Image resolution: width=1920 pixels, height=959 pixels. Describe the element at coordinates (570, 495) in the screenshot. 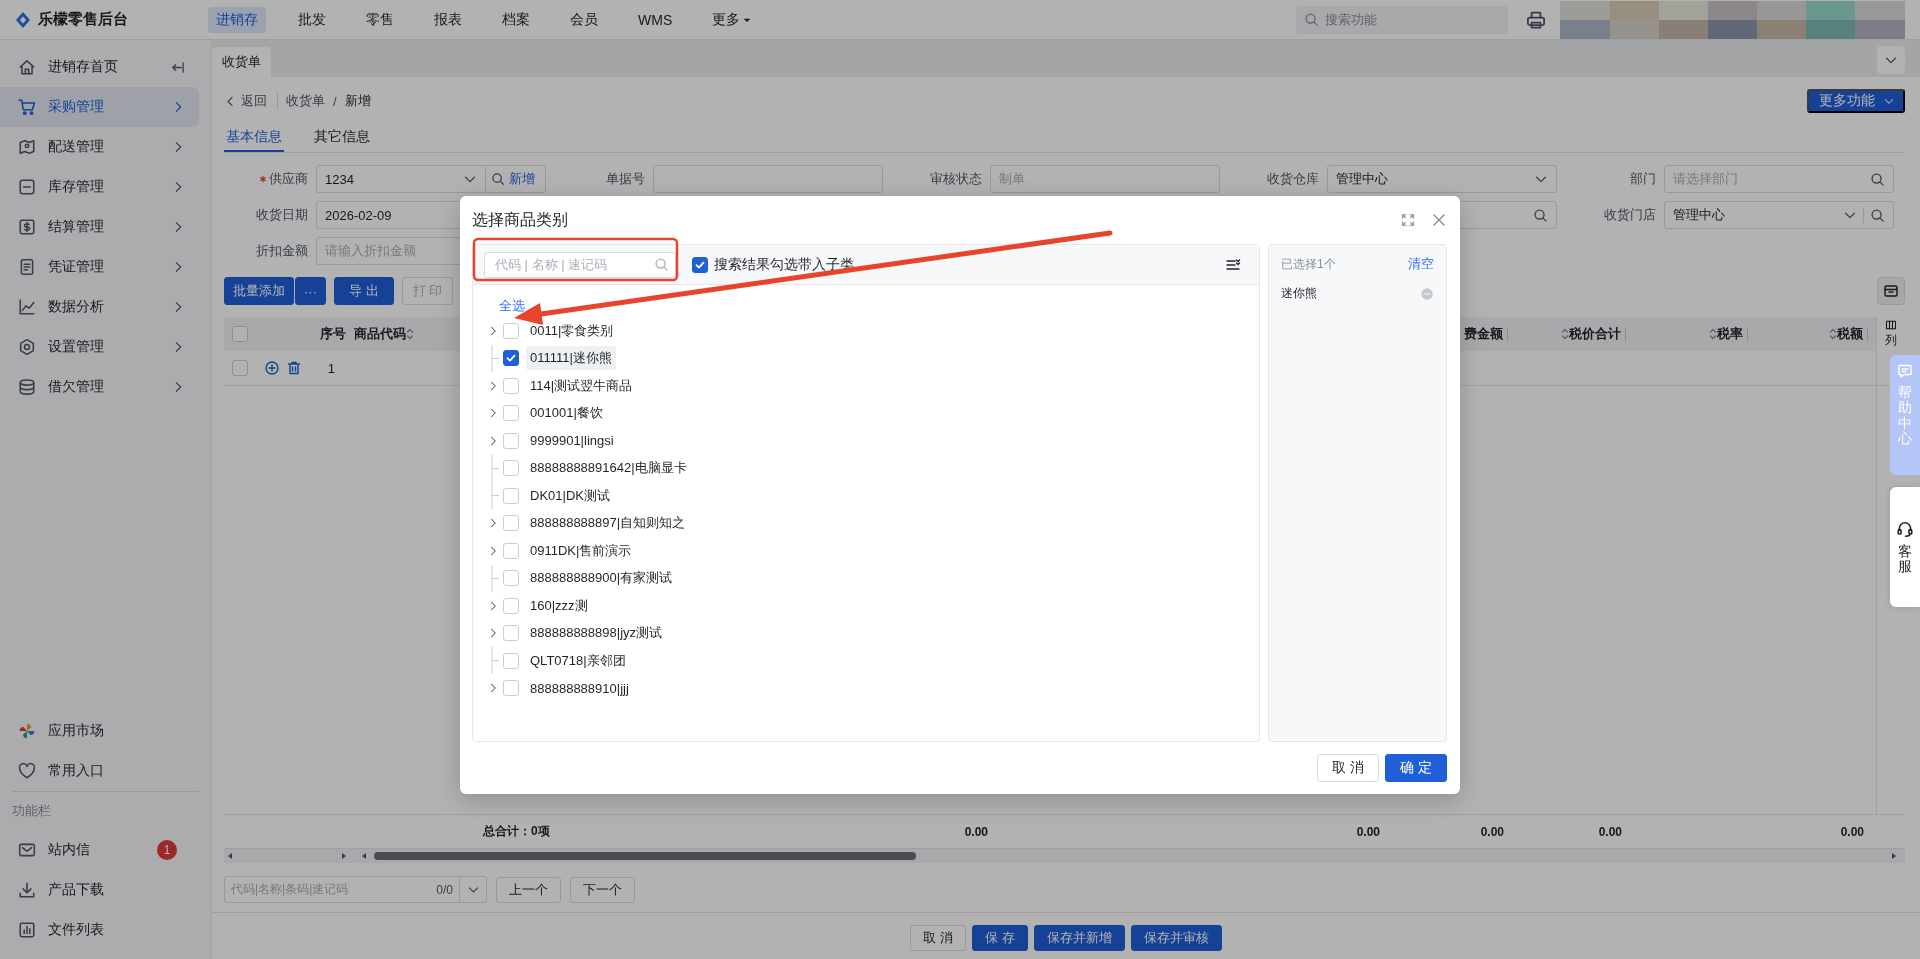

I see `category-item: DK01|DK测试` at that location.